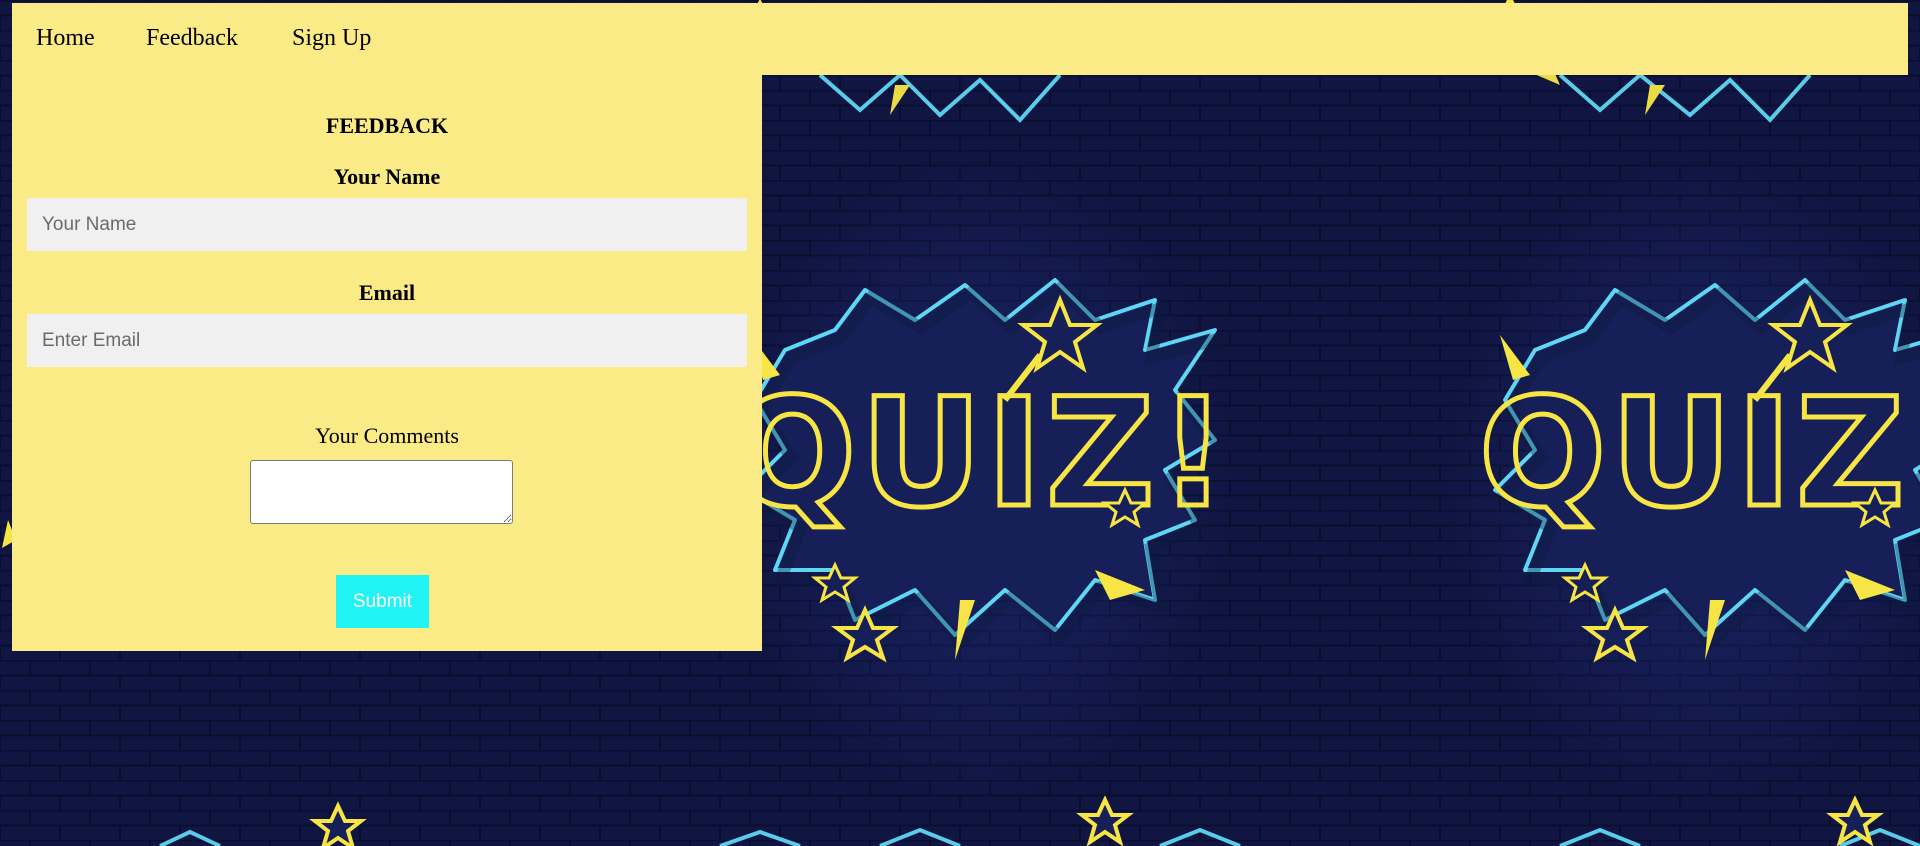 Image resolution: width=1920 pixels, height=846 pixels. What do you see at coordinates (381, 492) in the screenshot?
I see `comments-textarea` at bounding box center [381, 492].